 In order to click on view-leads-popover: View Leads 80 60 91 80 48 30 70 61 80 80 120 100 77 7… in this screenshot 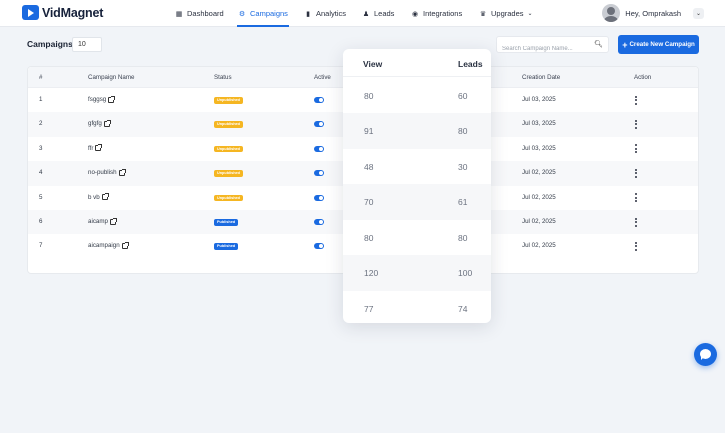, I will do `click(417, 186)`.